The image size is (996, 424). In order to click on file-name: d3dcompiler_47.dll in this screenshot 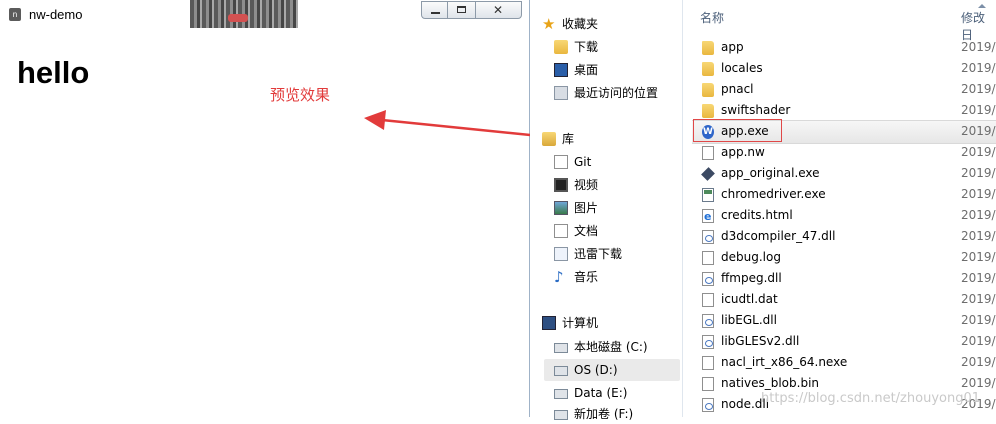, I will do `click(778, 236)`.